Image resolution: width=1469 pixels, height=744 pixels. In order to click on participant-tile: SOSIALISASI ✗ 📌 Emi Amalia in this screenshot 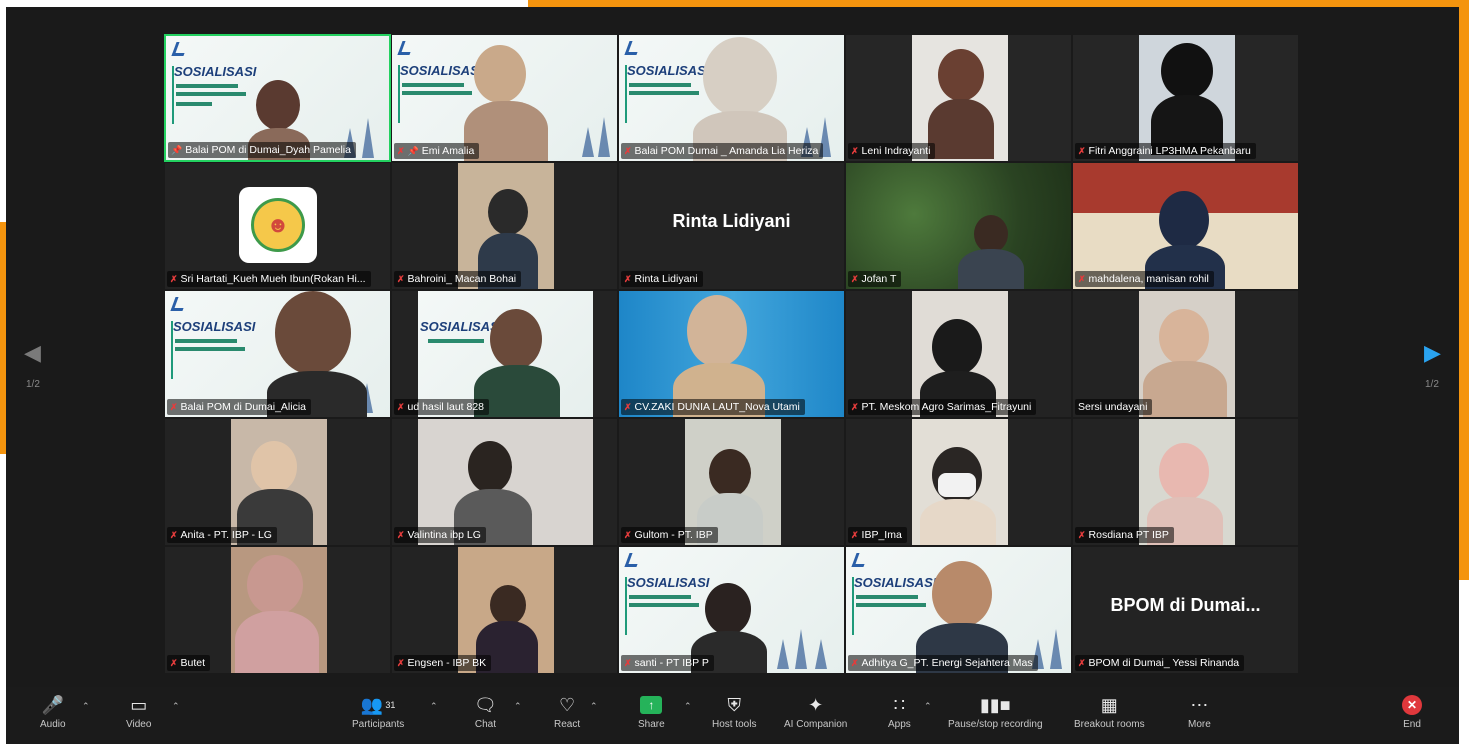, I will do `click(504, 98)`.